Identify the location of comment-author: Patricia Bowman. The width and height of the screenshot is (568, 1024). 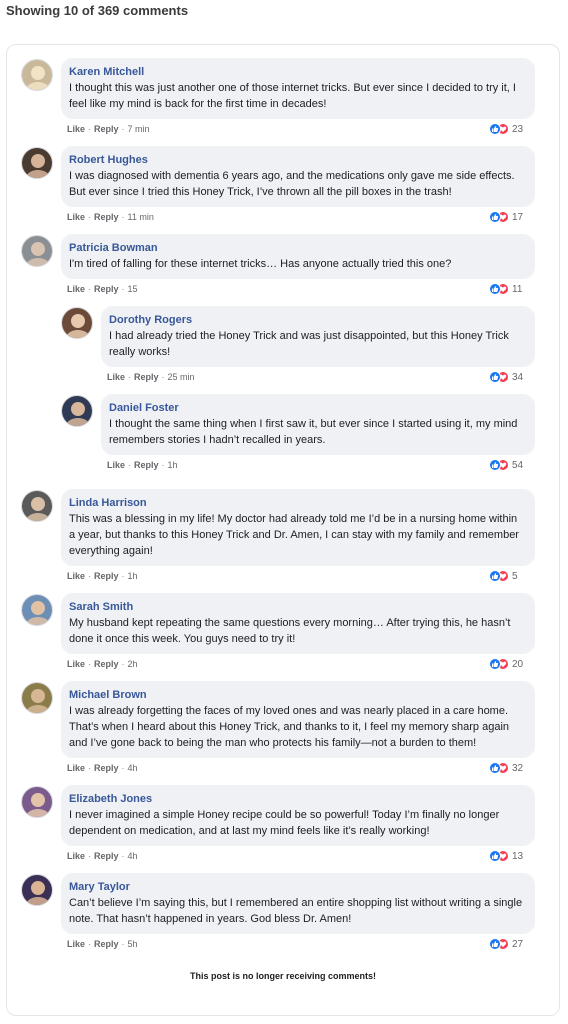
(297, 248).